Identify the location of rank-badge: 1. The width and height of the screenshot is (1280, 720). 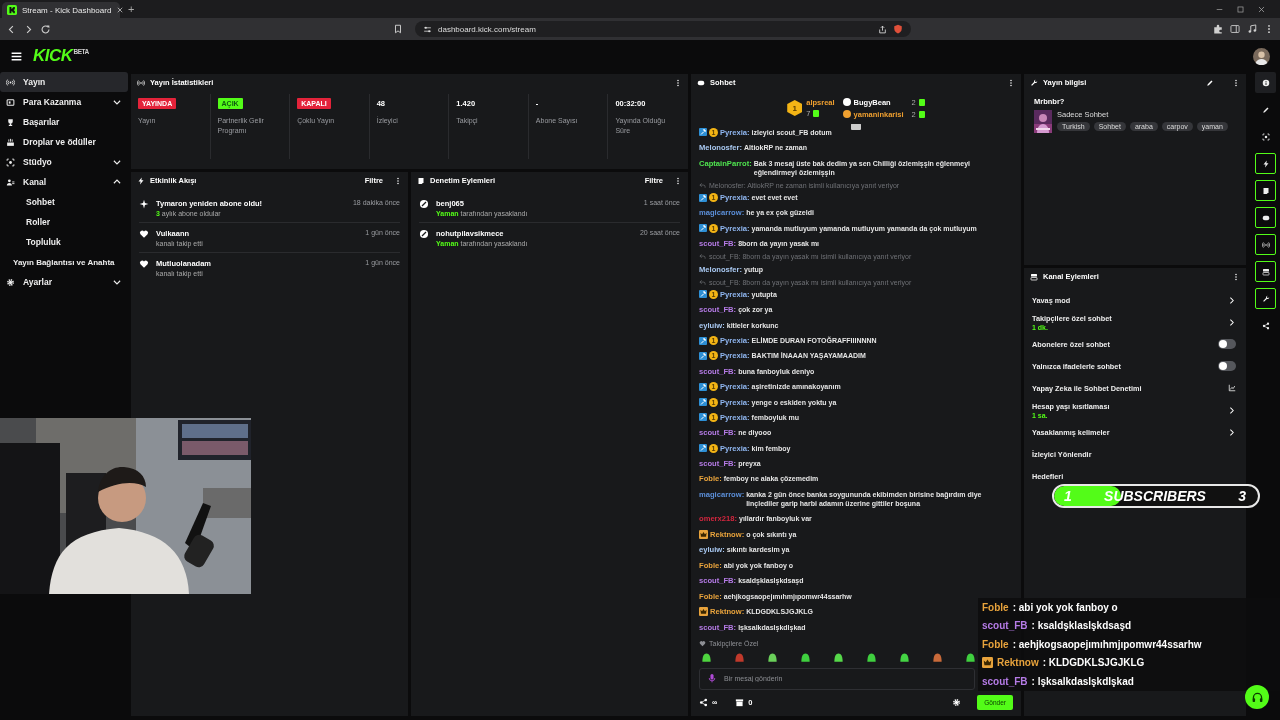
(795, 108).